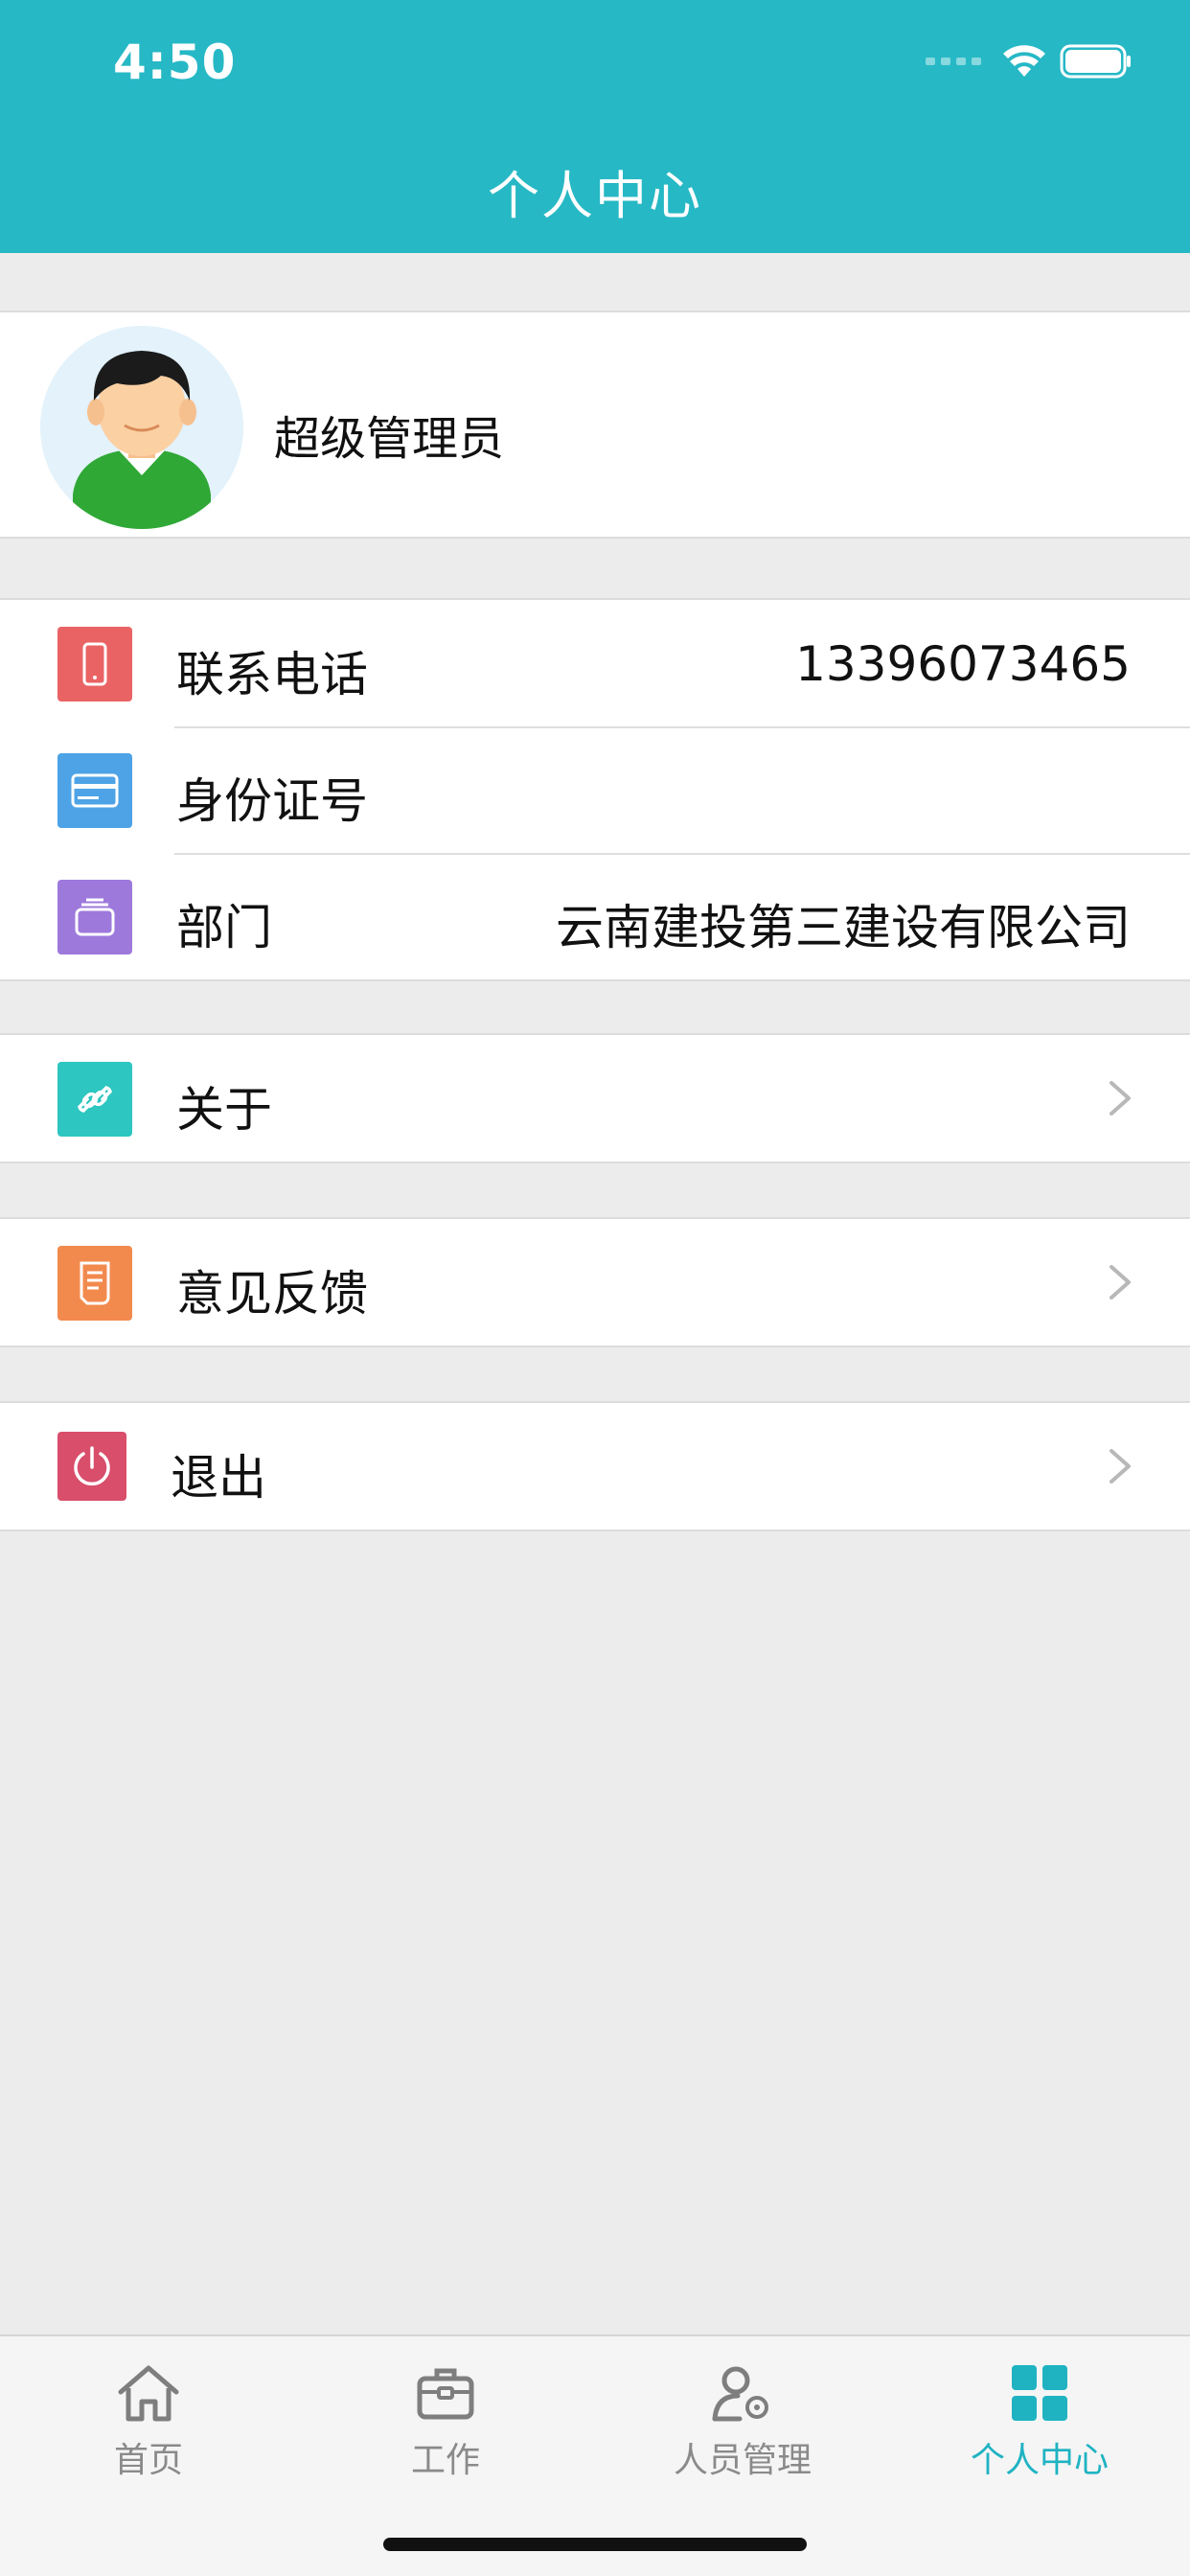  Describe the element at coordinates (1039, 2422) in the screenshot. I see `tab-personal-center: 个人中心` at that location.